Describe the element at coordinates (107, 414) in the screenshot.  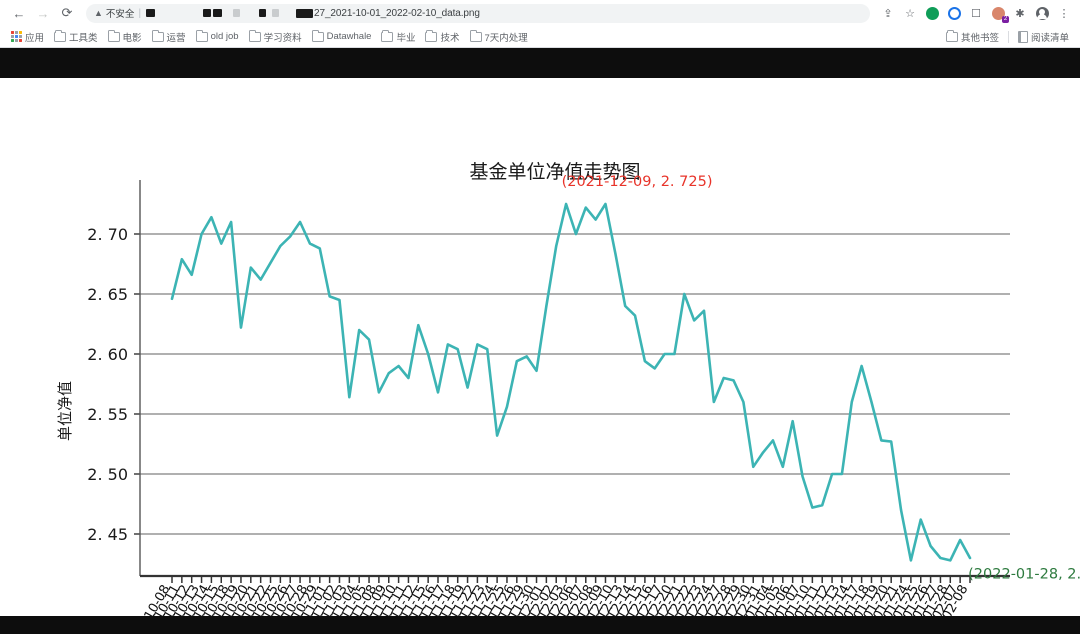
I see `y-tick-label: 2. 55` at that location.